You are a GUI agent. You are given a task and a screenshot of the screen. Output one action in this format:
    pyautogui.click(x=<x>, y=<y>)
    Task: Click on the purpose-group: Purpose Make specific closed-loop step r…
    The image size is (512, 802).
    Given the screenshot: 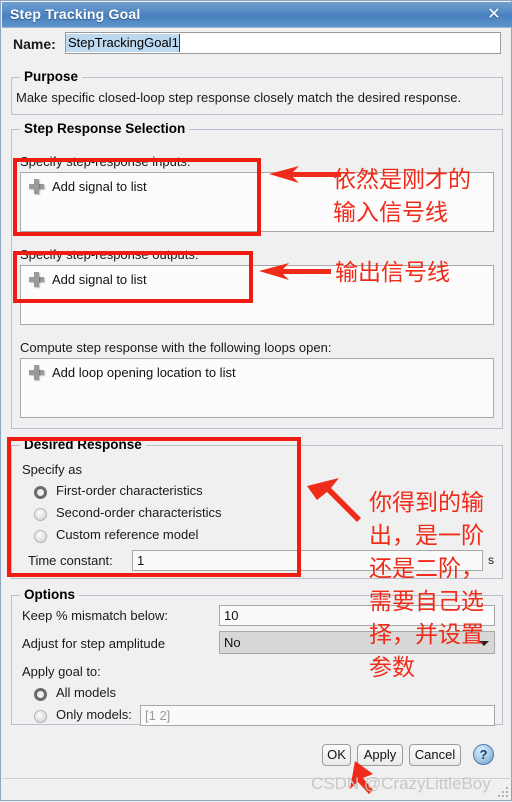 What is the action you would take?
    pyautogui.click(x=257, y=92)
    